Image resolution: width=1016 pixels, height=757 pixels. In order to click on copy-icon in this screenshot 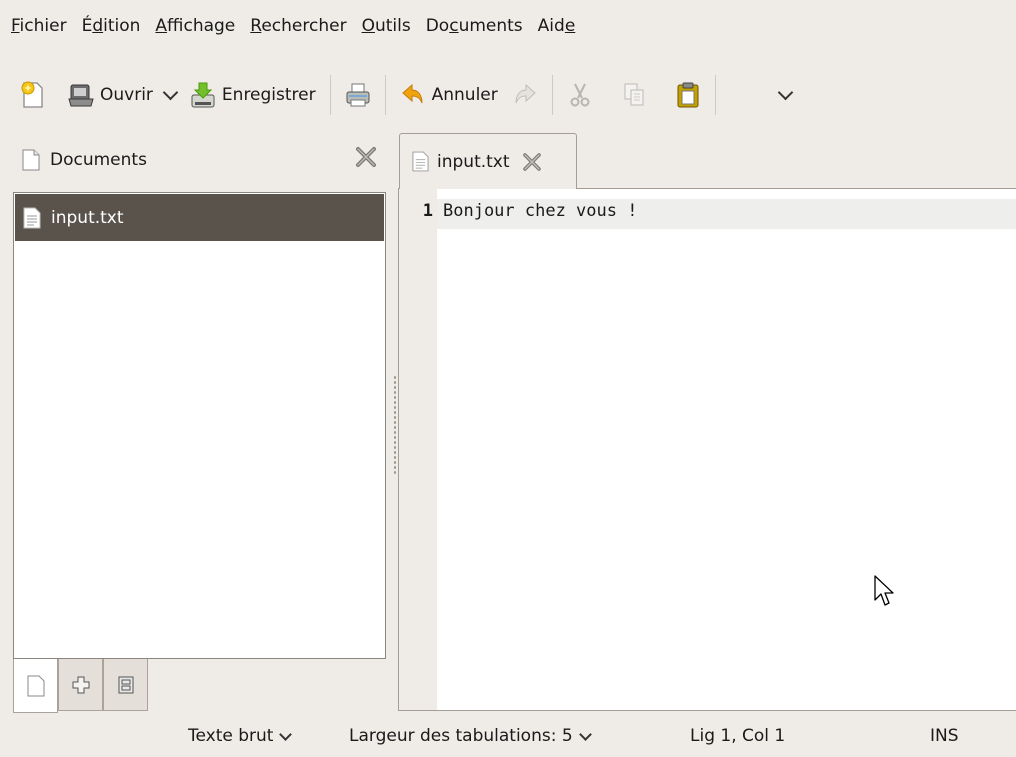, I will do `click(634, 94)`.